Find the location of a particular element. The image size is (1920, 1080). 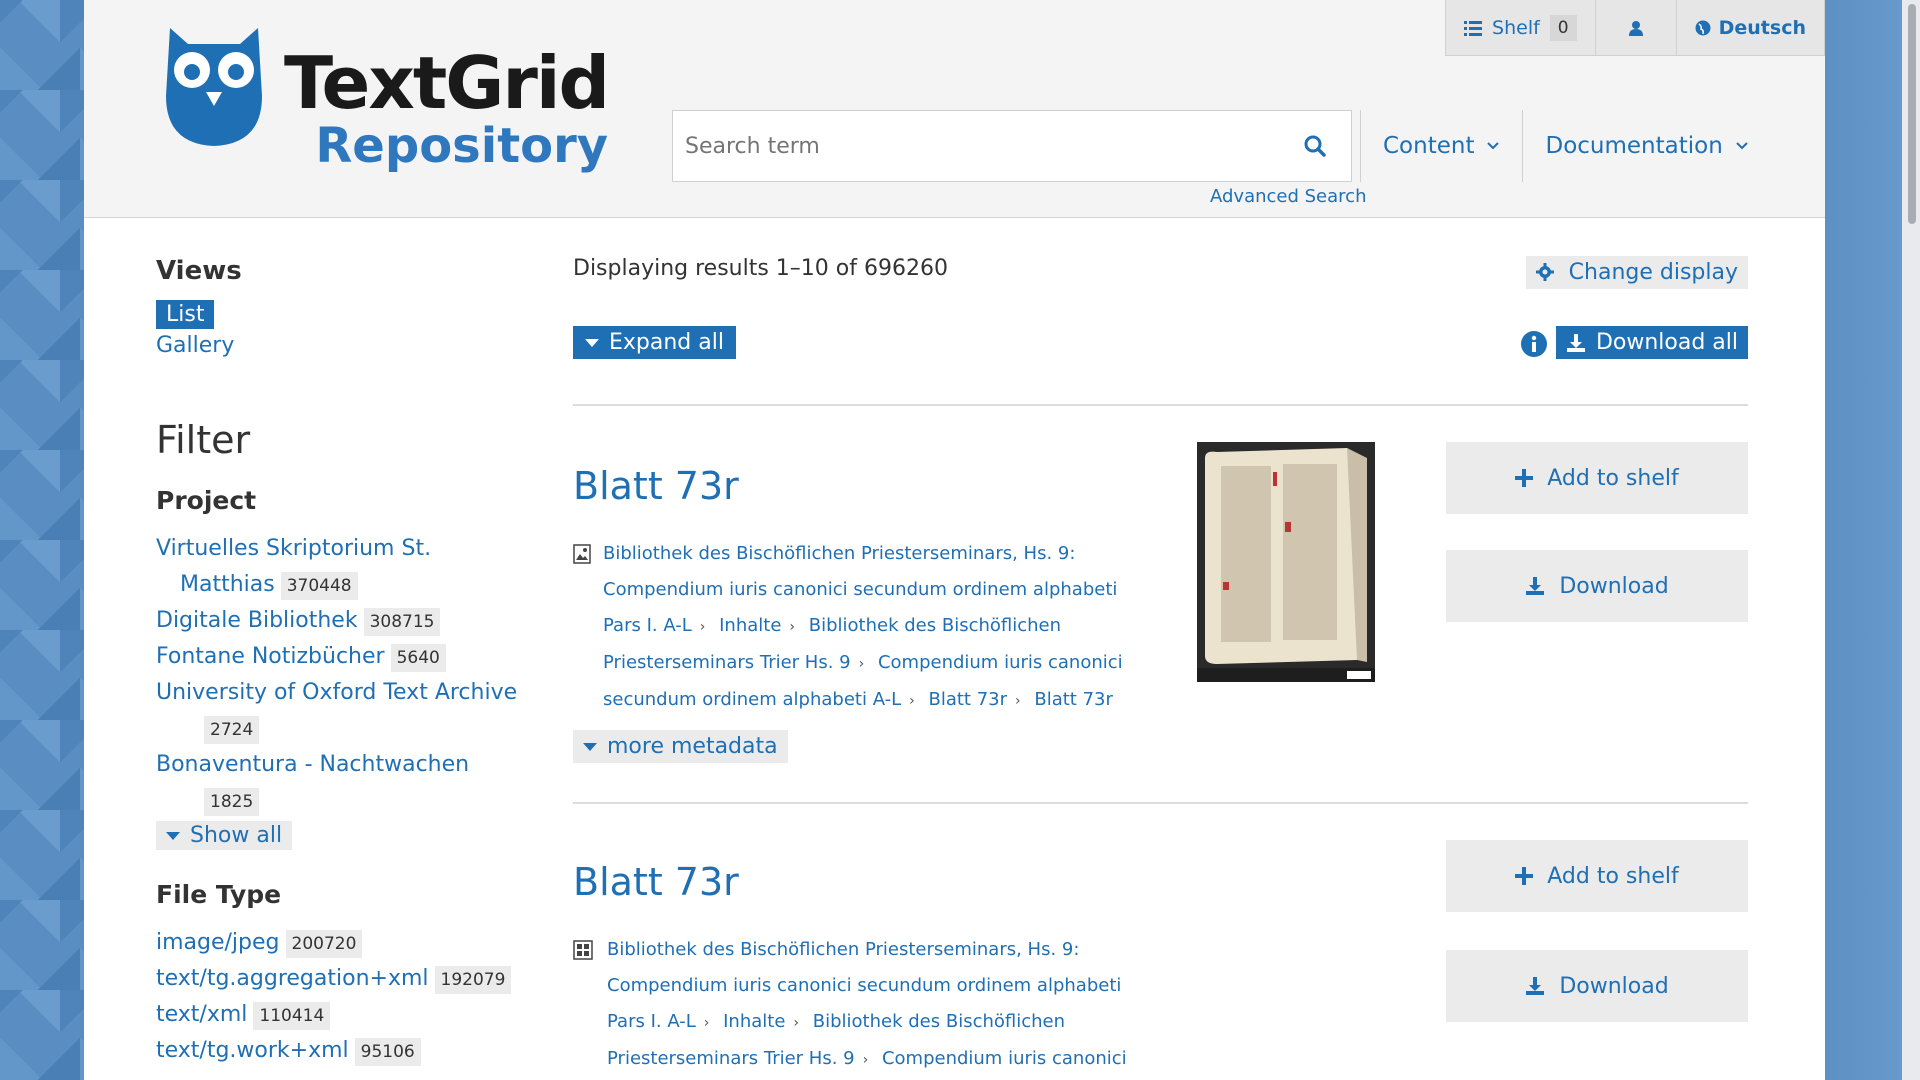

filter-title: Filter is located at coordinates (203, 440).